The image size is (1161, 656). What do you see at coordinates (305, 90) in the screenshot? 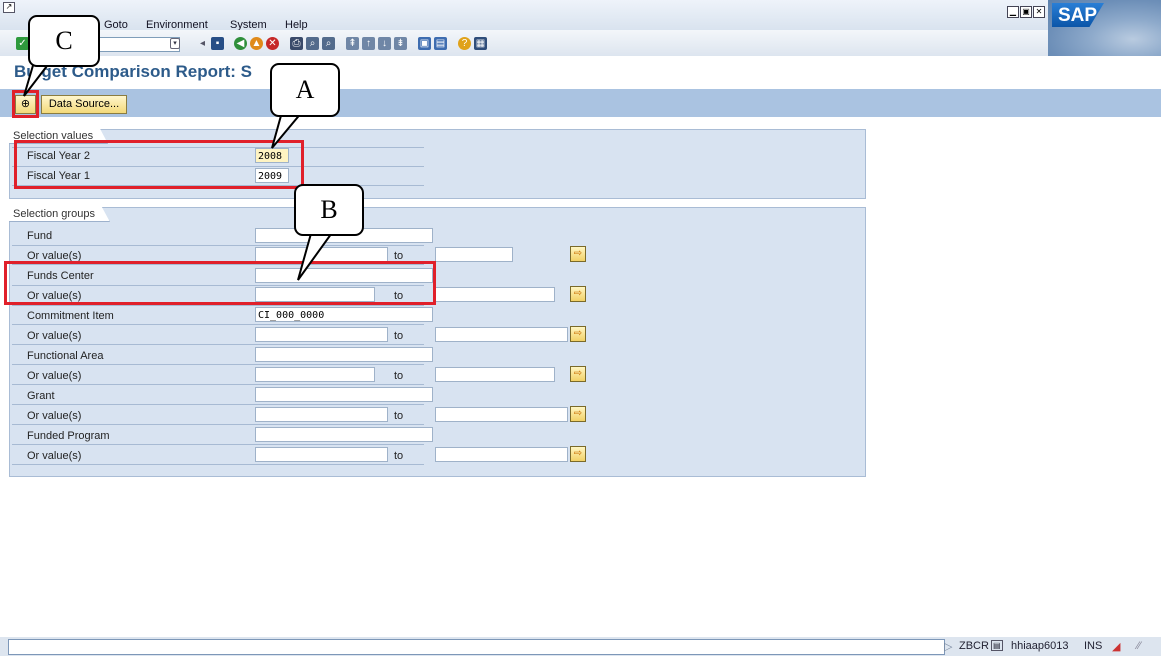
I see `callout-a: A` at bounding box center [305, 90].